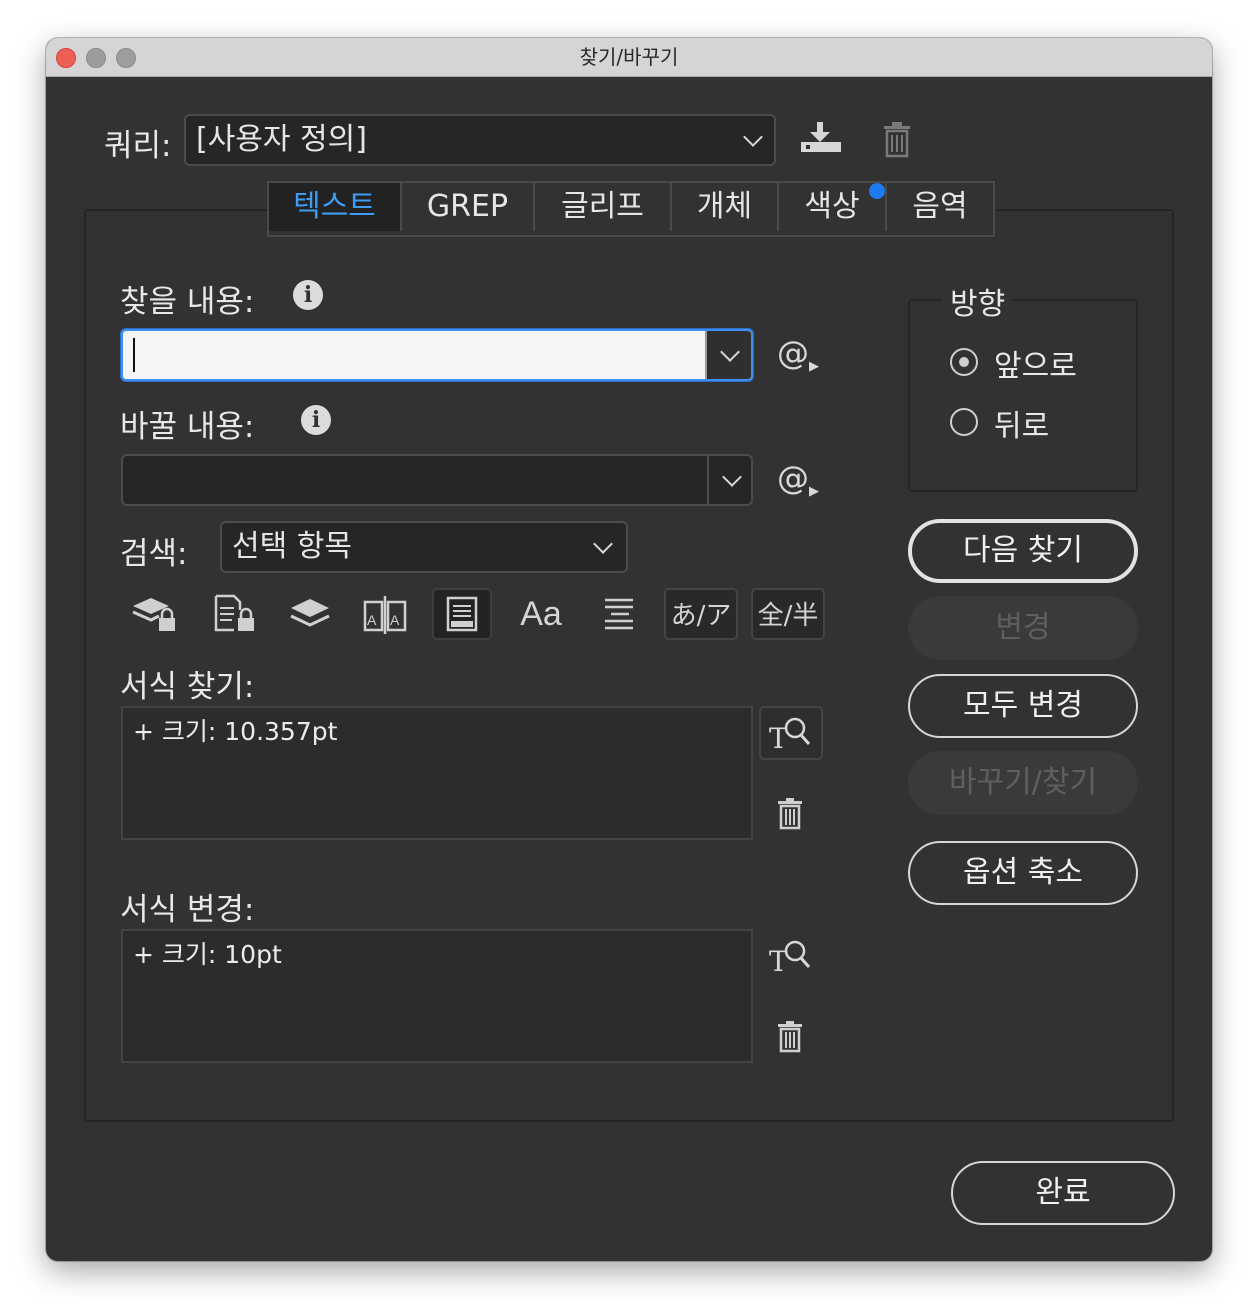  Describe the element at coordinates (725, 207) in the screenshot. I see `tab-object: 개체` at that location.